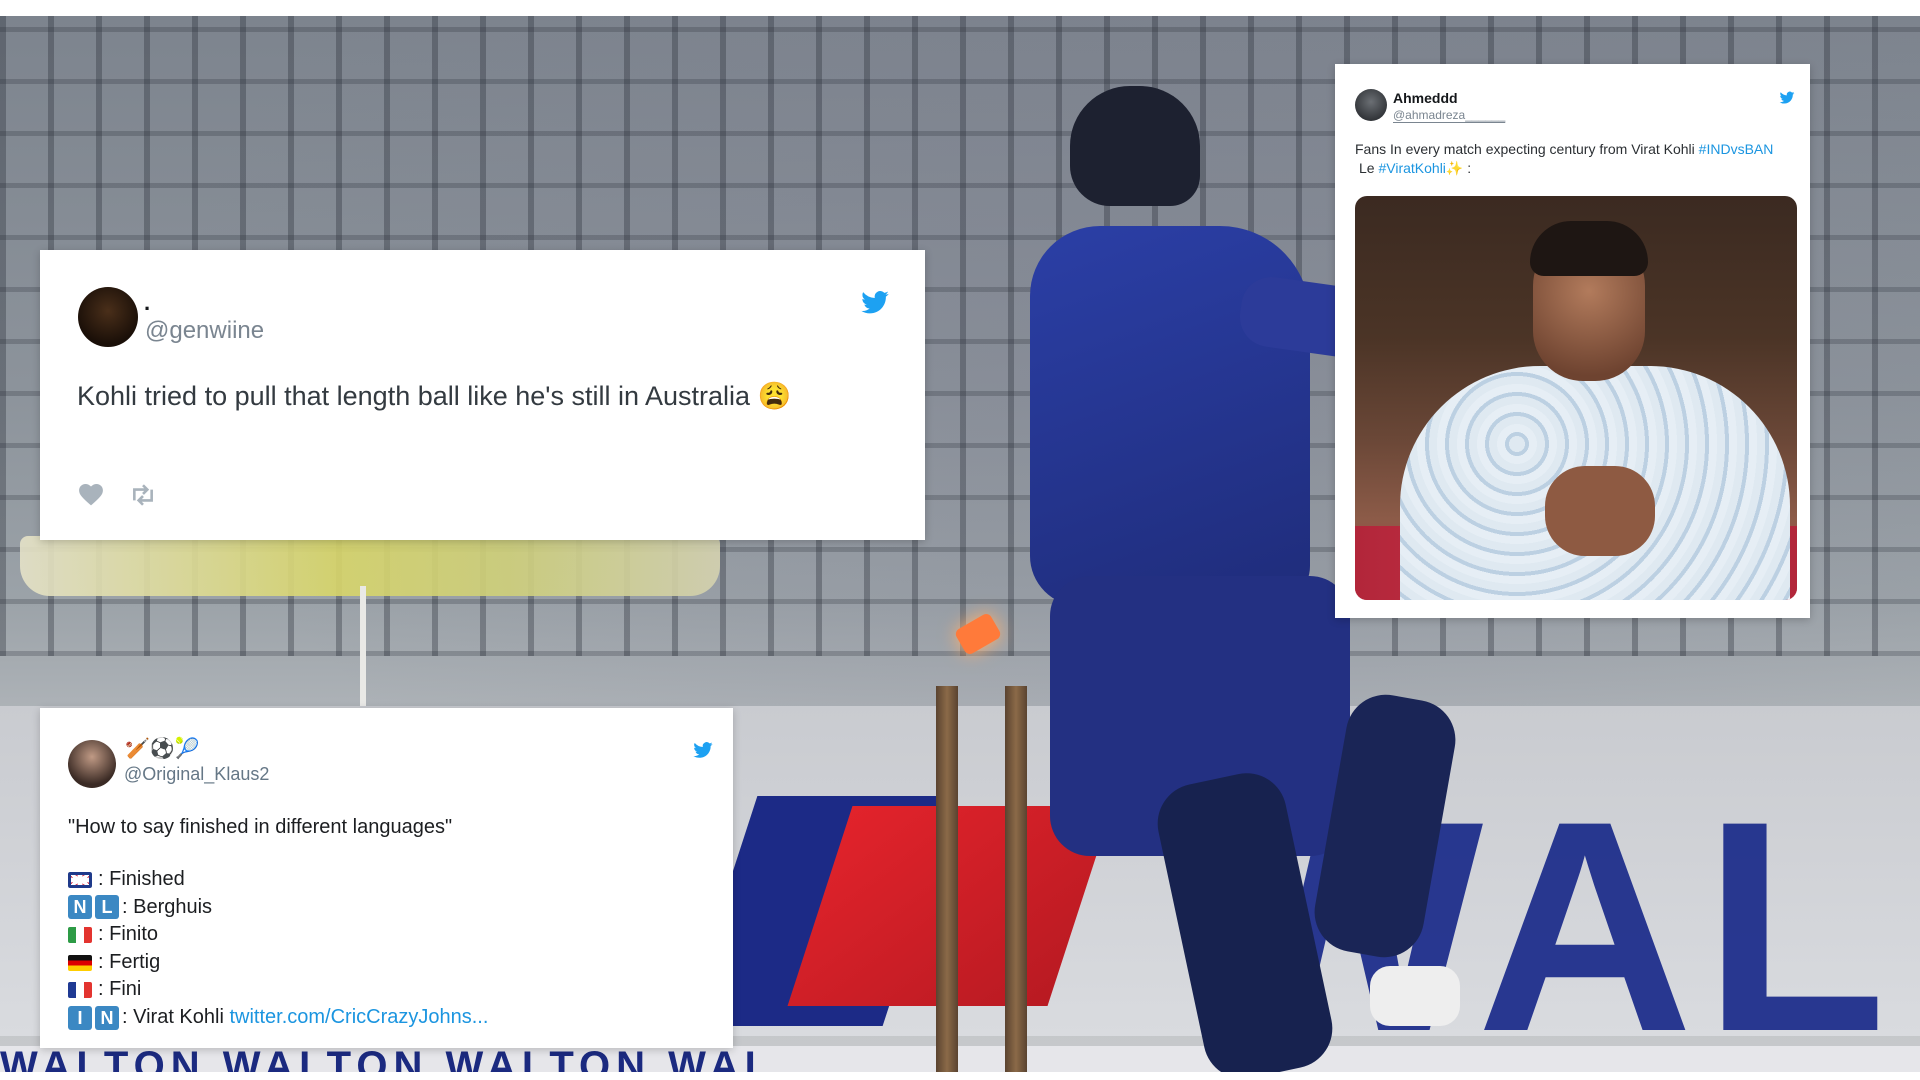 The image size is (1920, 1080). Describe the element at coordinates (1449, 115) in the screenshot. I see `user-handle: @ahmadreza______` at that location.